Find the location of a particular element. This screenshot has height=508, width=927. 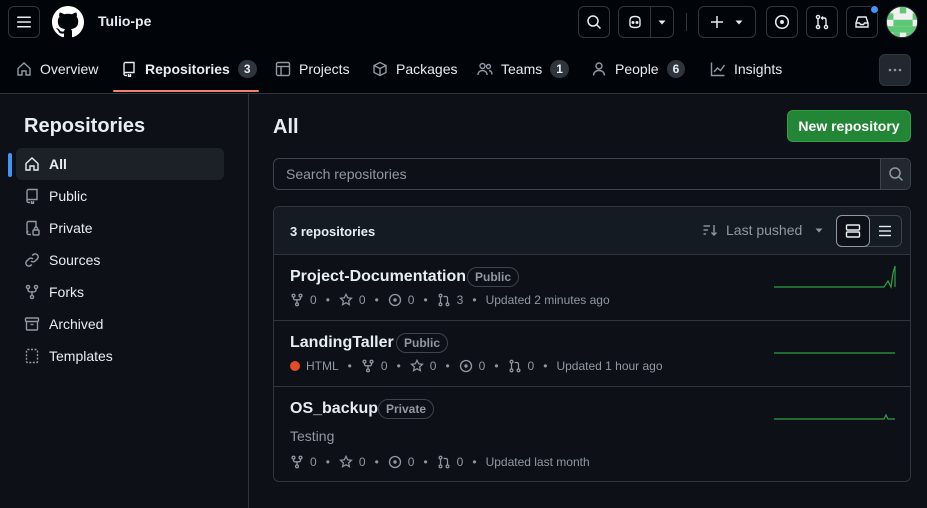

sort-label: Last pushed is located at coordinates (764, 230).